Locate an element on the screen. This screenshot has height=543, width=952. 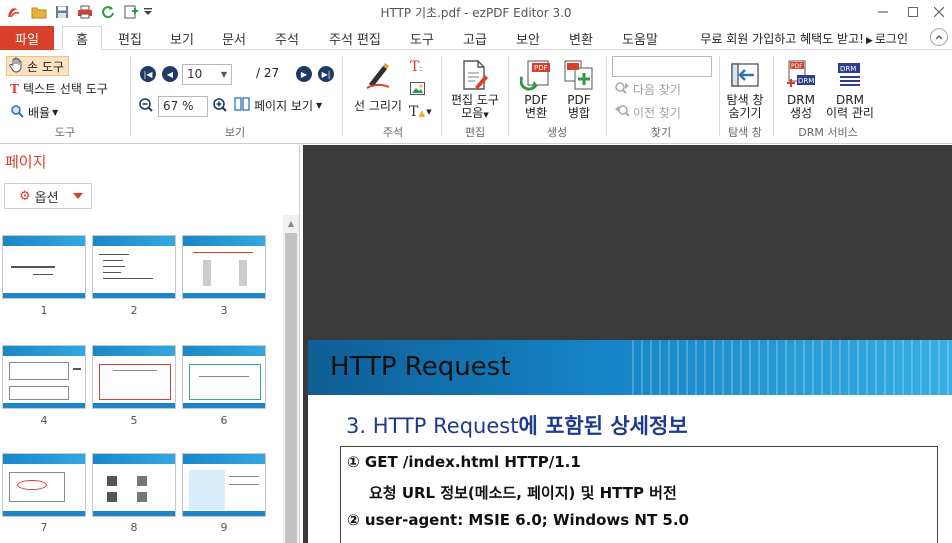
collapse-ribbon-button is located at coordinates (939, 37).